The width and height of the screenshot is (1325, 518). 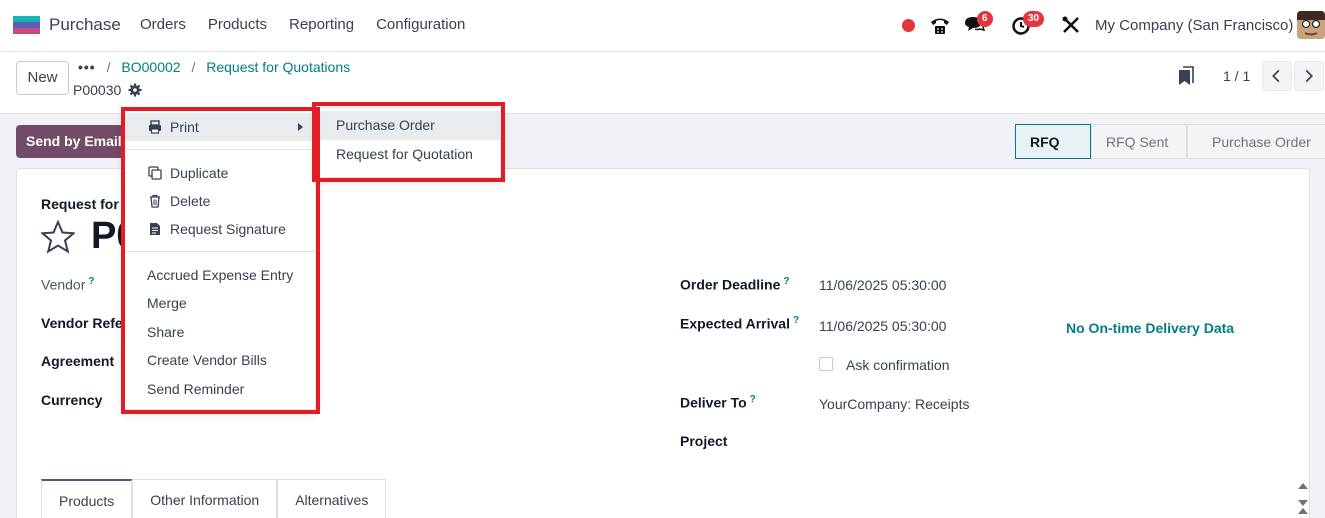 What do you see at coordinates (898, 365) in the screenshot?
I see `ask-confirmation-label: Ask confirmation` at bounding box center [898, 365].